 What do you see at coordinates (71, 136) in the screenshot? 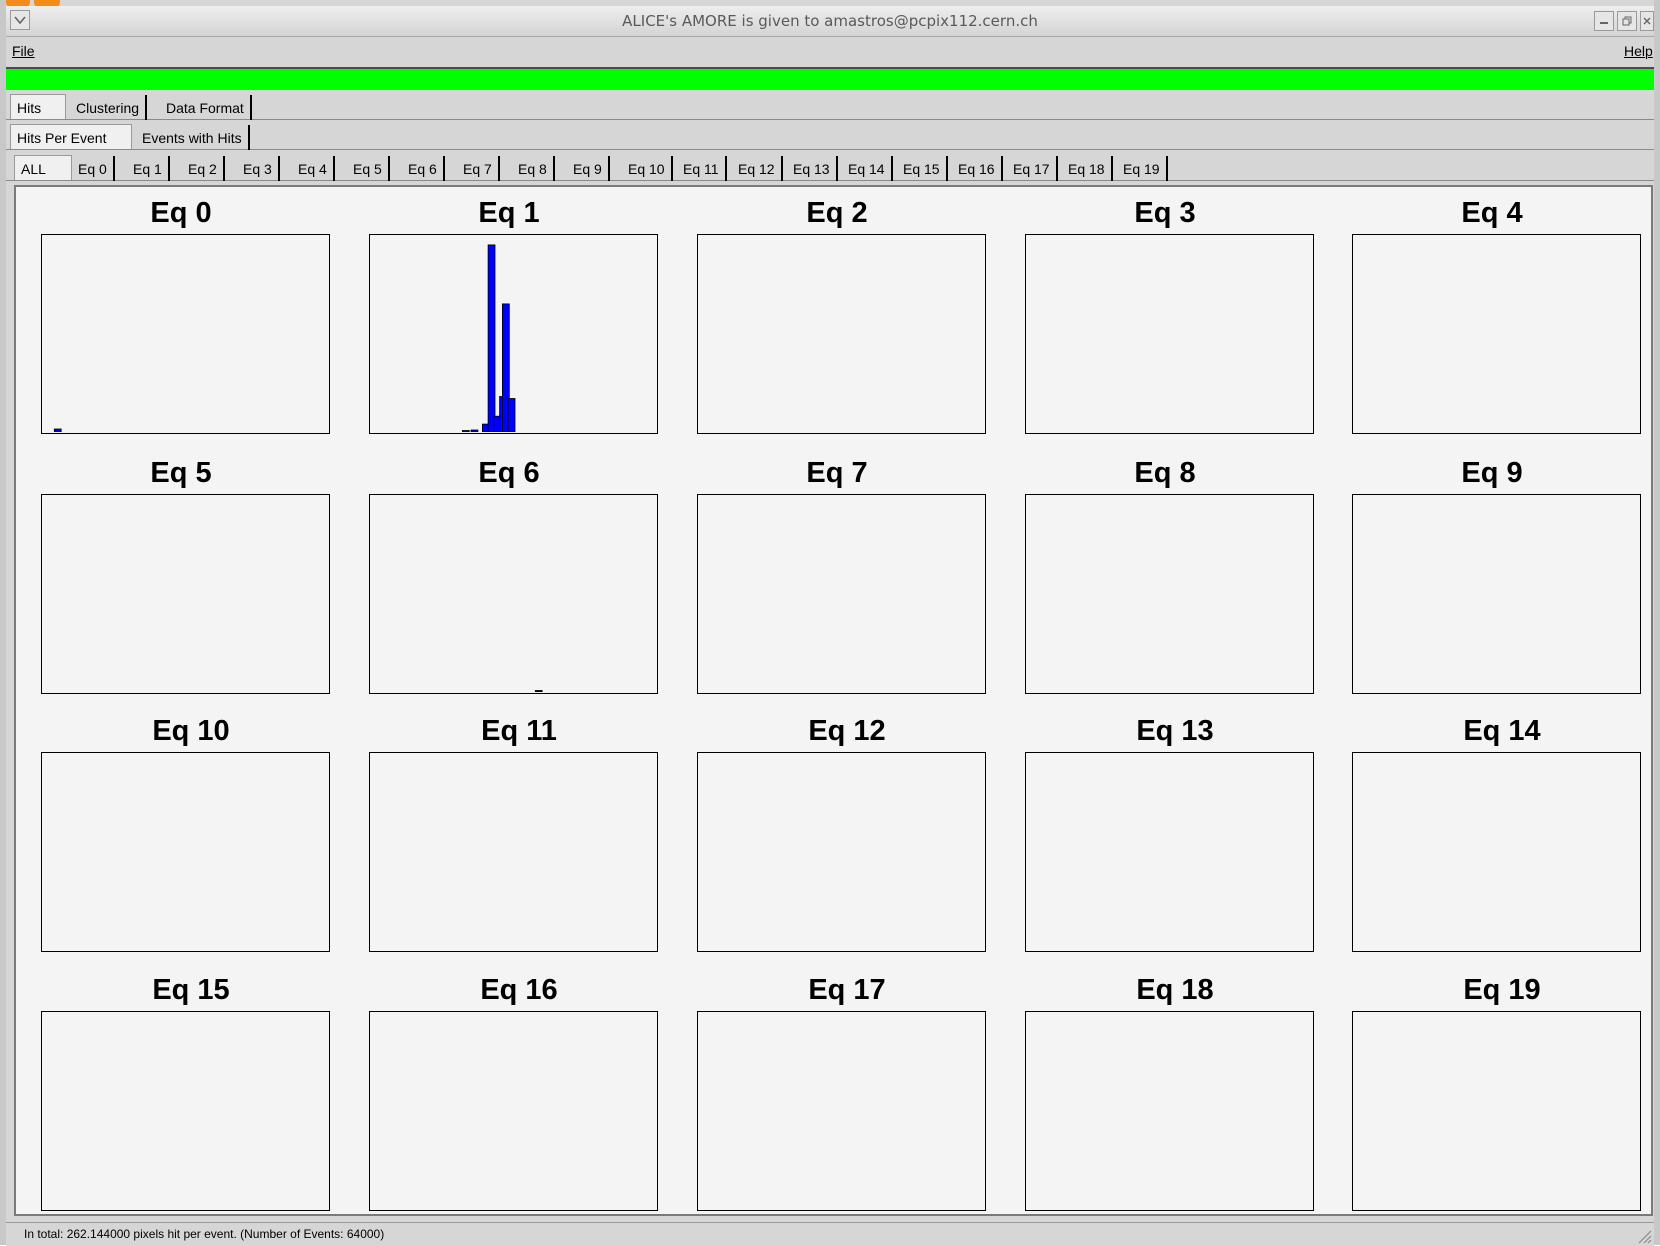
I see `tab-hits-per-event: Hits Per Event` at bounding box center [71, 136].